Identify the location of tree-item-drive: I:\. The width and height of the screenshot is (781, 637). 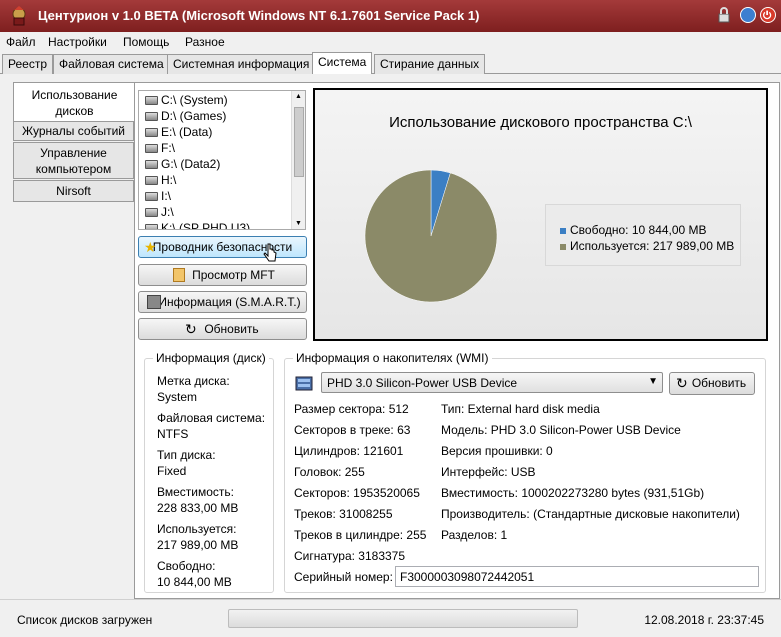
(158, 197).